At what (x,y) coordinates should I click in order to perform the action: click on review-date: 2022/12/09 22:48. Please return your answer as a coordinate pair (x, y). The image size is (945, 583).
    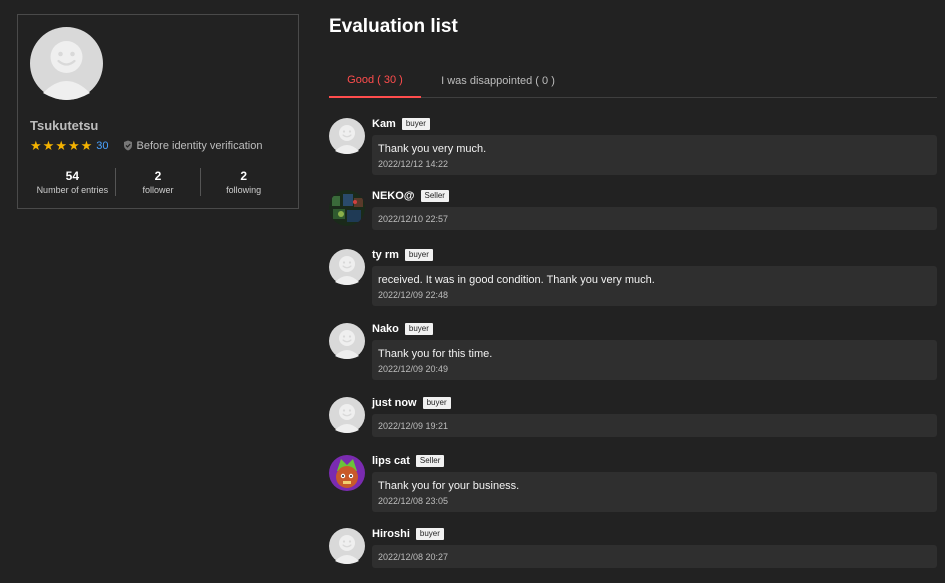
    Looking at the image, I should click on (413, 295).